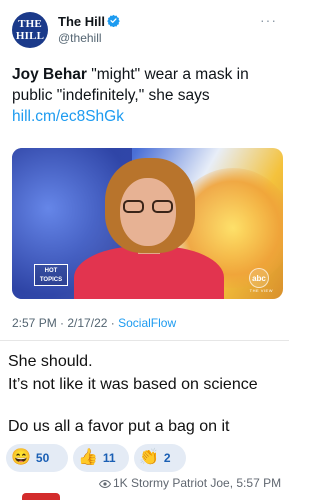 This screenshot has height=500, width=320. I want to click on more-options-icon: ···, so click(268, 20).